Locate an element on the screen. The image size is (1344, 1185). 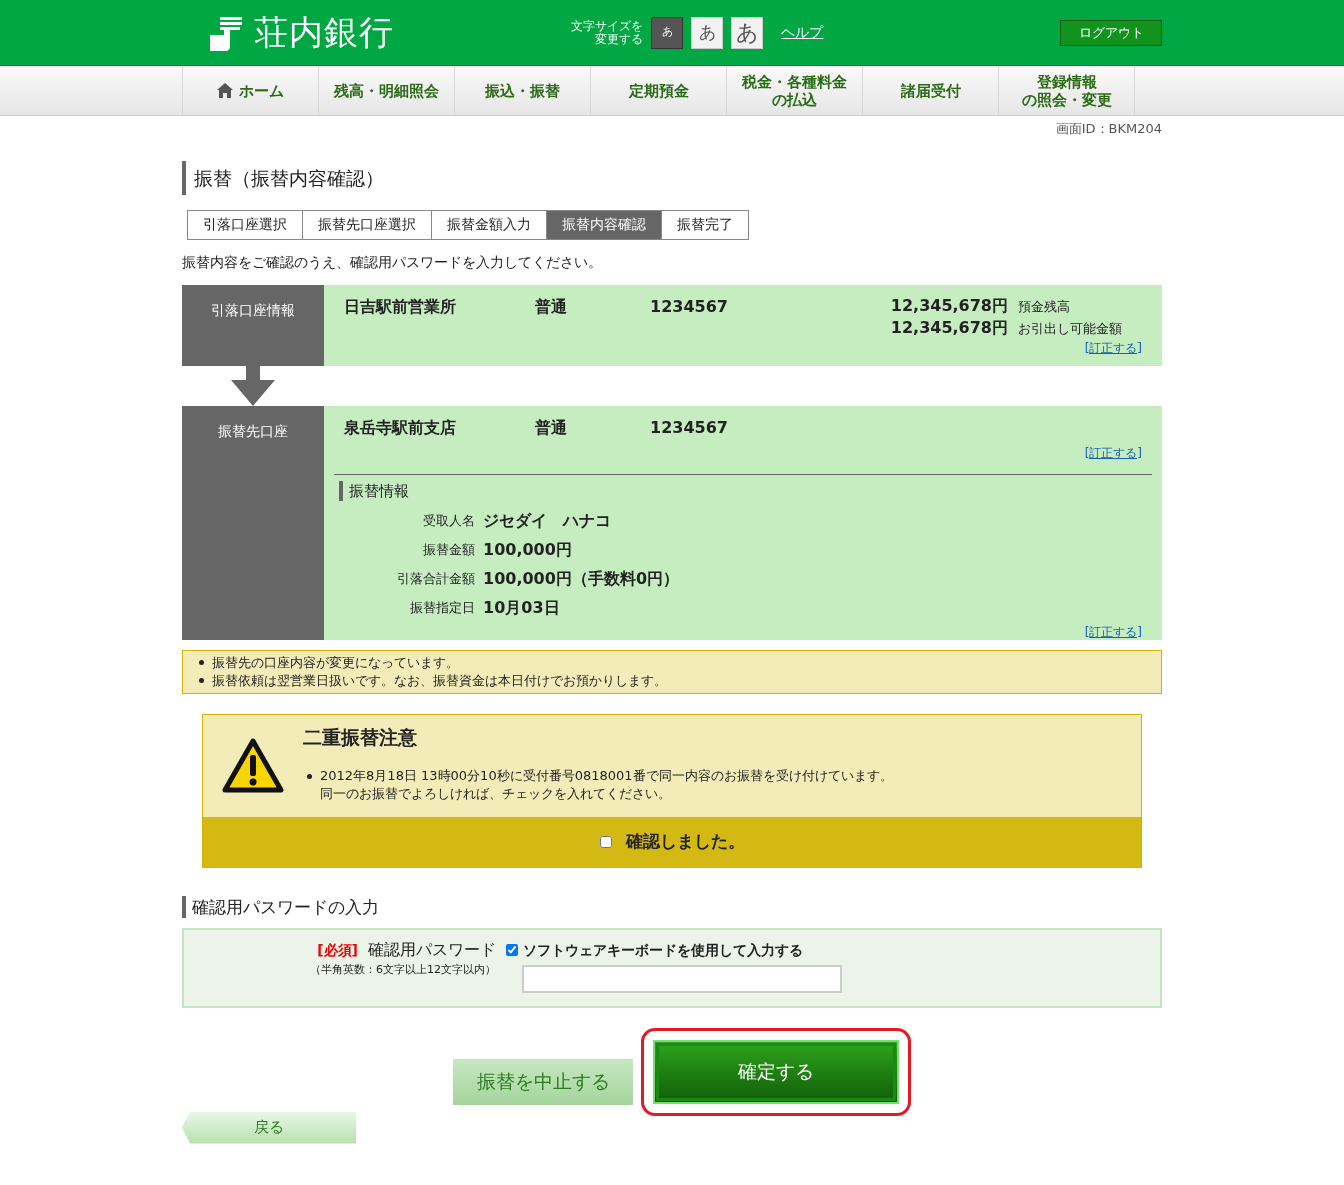
field-label: 引落合計金額 is located at coordinates (436, 579).